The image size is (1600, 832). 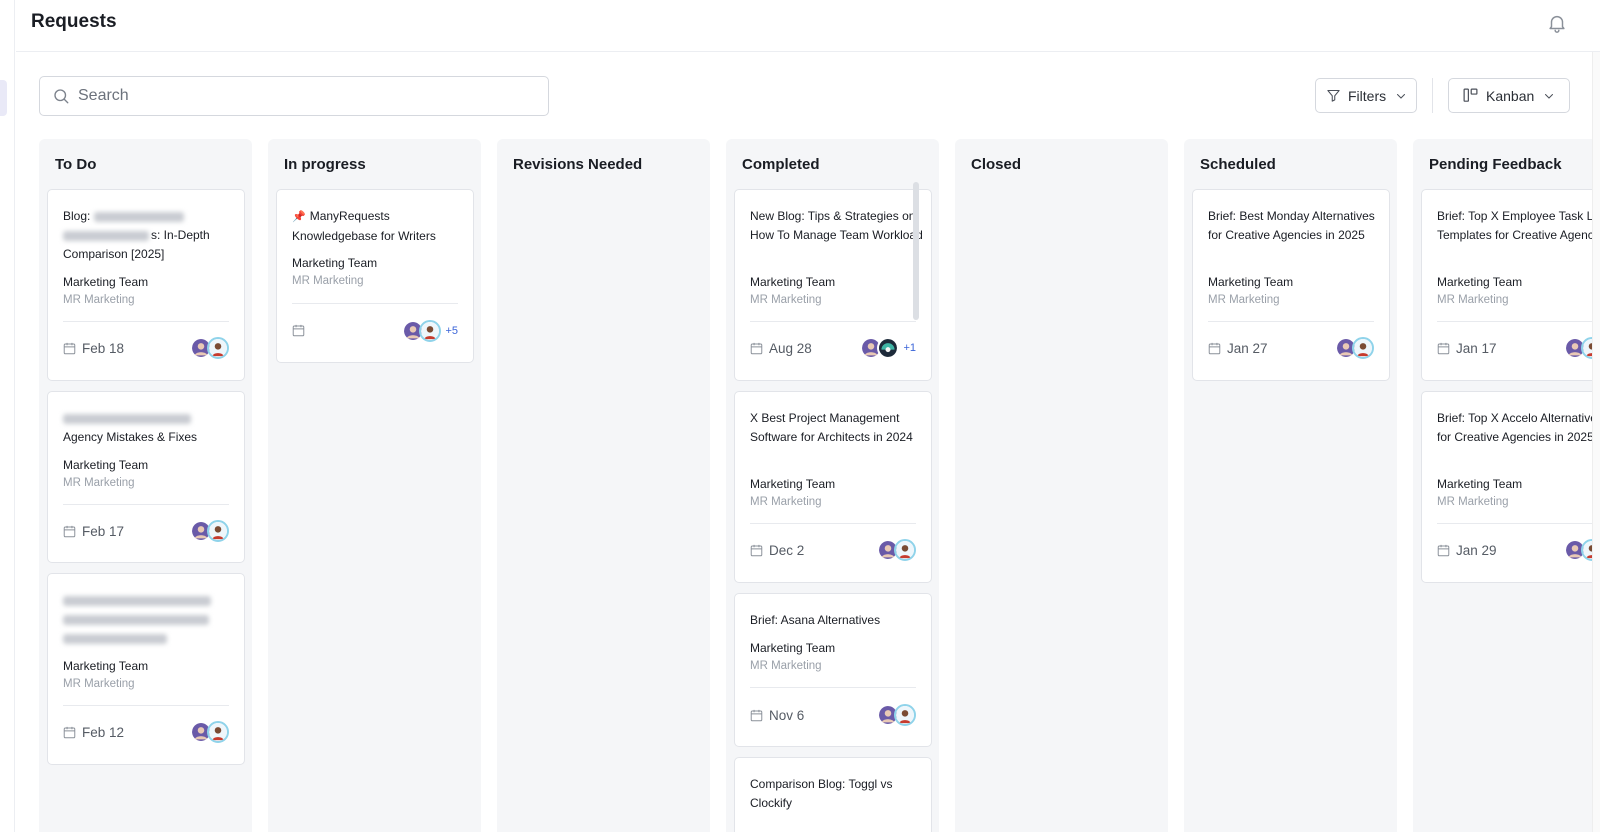 I want to click on column-title: Pending Feedback, so click(x=1495, y=164).